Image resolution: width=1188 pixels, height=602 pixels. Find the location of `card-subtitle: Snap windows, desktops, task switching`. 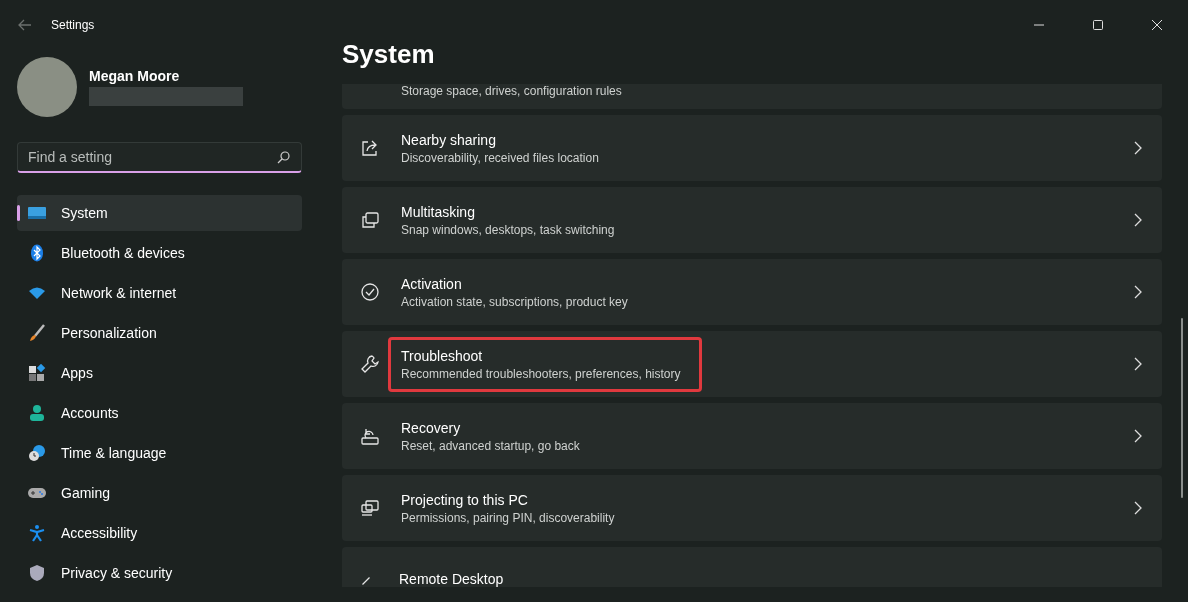

card-subtitle: Snap windows, desktops, task switching is located at coordinates (508, 229).